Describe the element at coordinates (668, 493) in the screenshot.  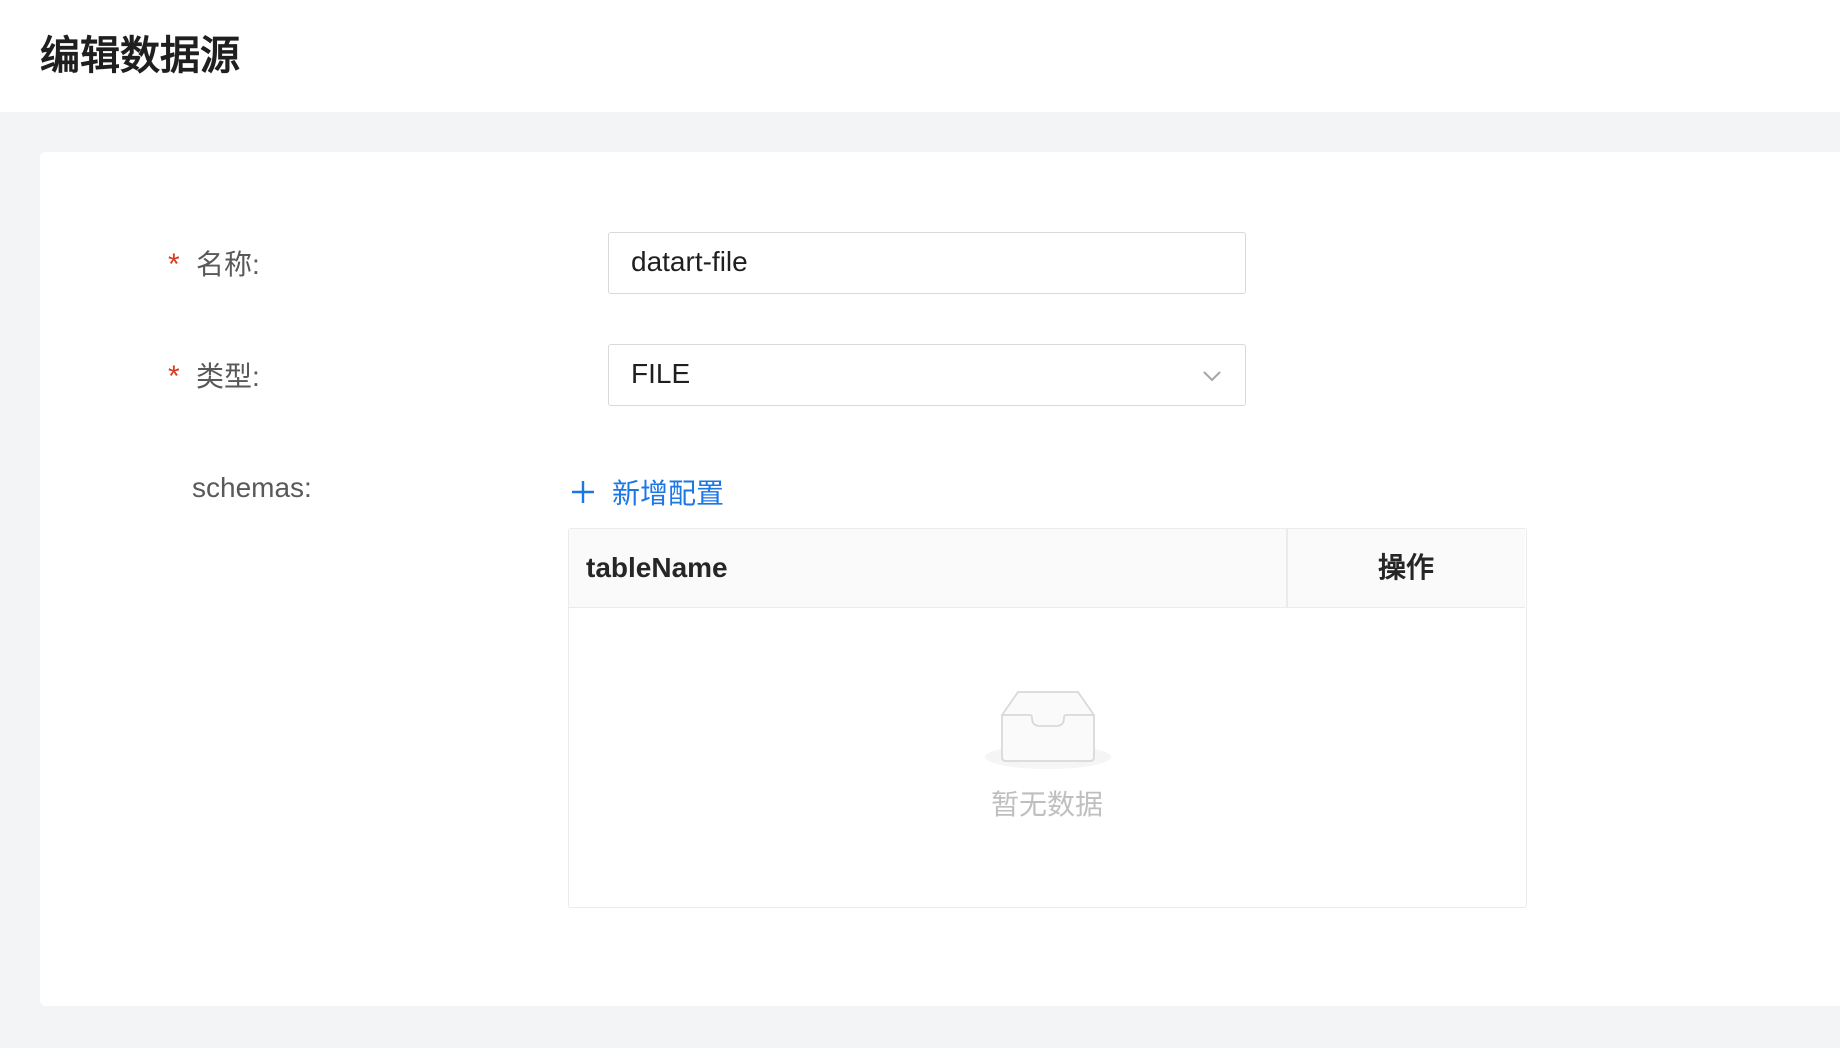
I see `add-config-label: 新增配置` at that location.